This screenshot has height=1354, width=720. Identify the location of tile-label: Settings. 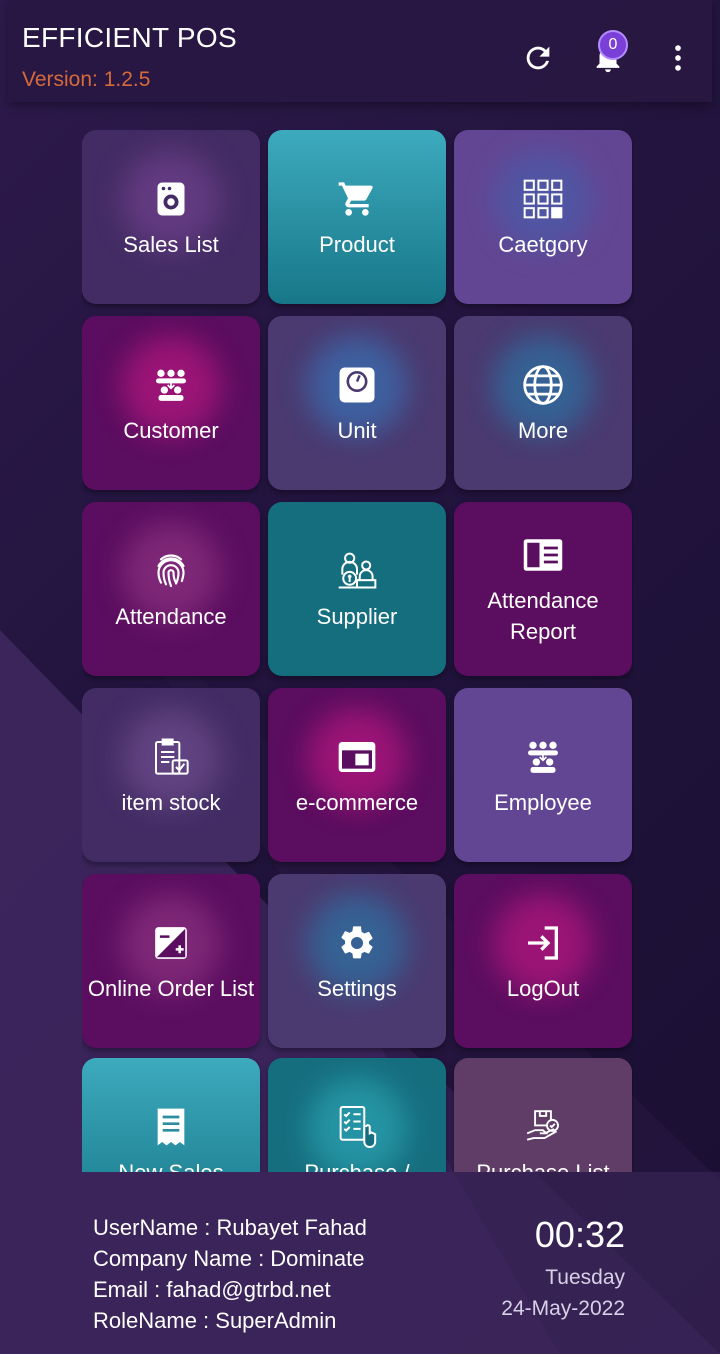
(357, 988).